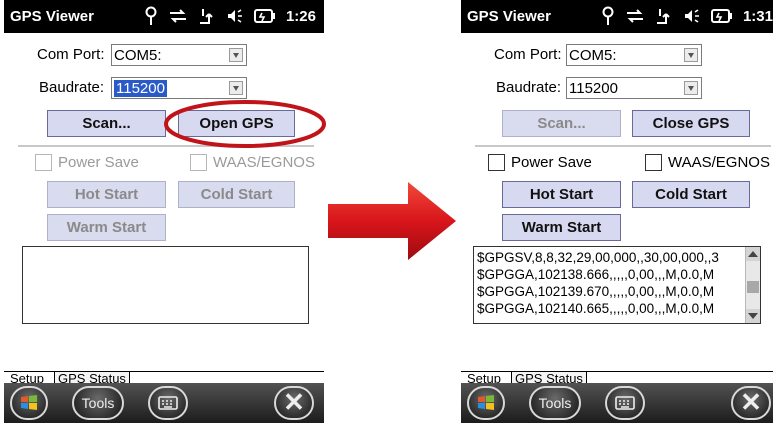  Describe the element at coordinates (300, 16) in the screenshot. I see `clock-time: 1:26` at that location.